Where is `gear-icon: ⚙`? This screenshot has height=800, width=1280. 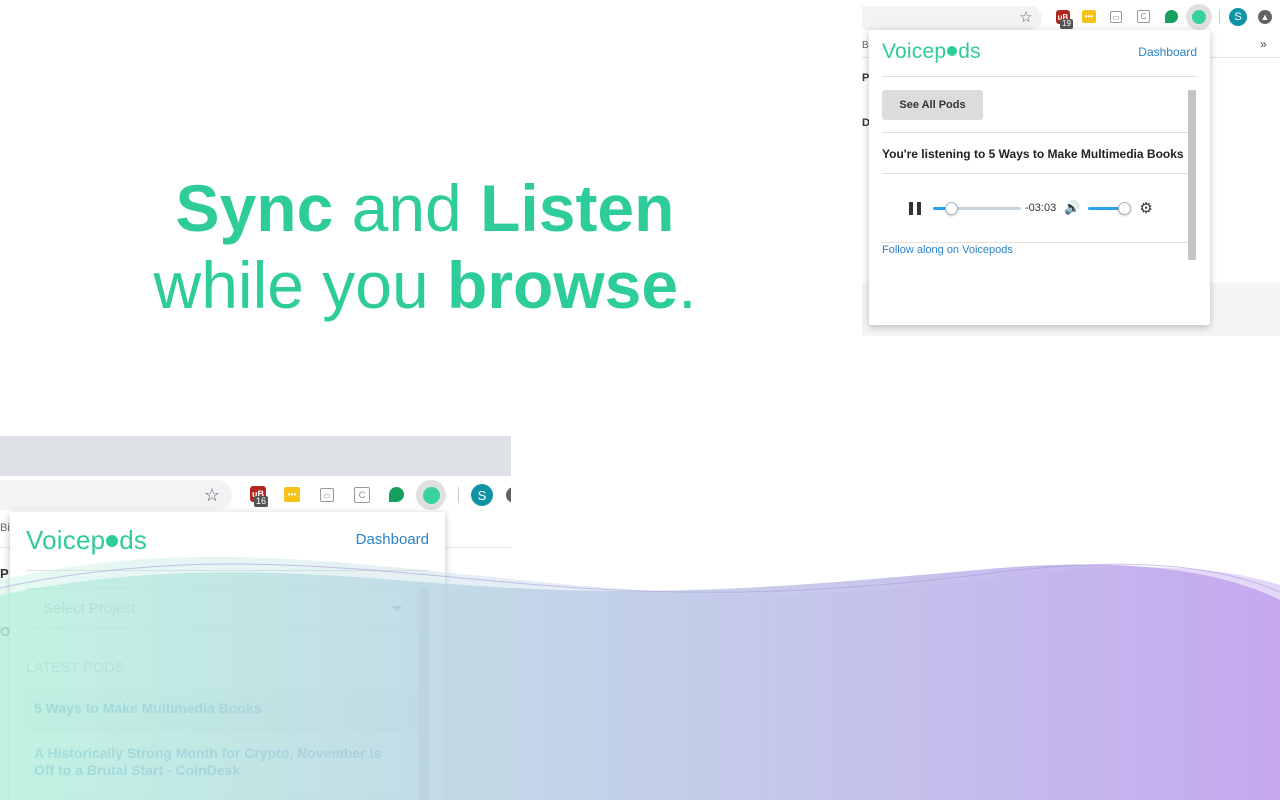
gear-icon: ⚙ is located at coordinates (1145, 208).